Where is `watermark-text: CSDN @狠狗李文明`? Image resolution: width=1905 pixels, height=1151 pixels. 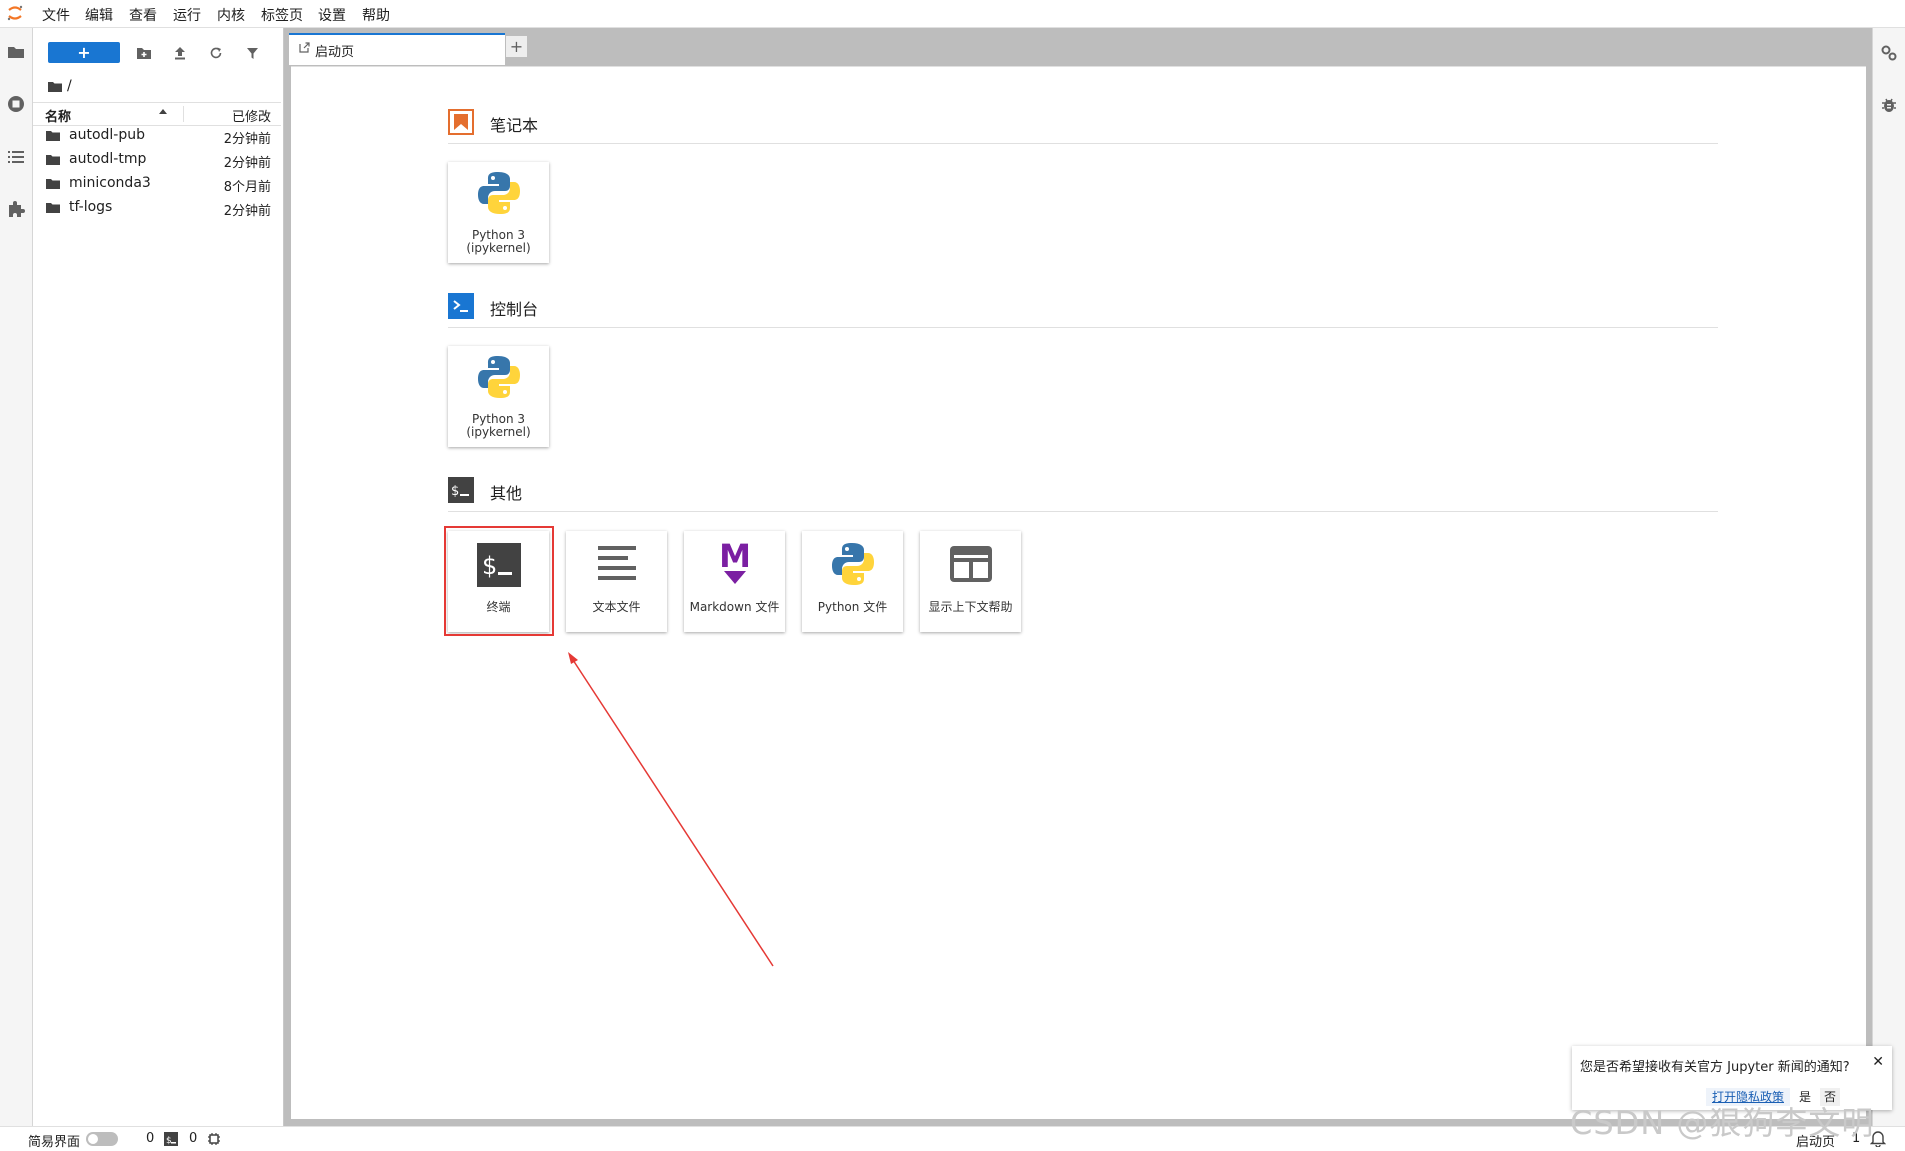 watermark-text: CSDN @狠狗李文明 is located at coordinates (1722, 1123).